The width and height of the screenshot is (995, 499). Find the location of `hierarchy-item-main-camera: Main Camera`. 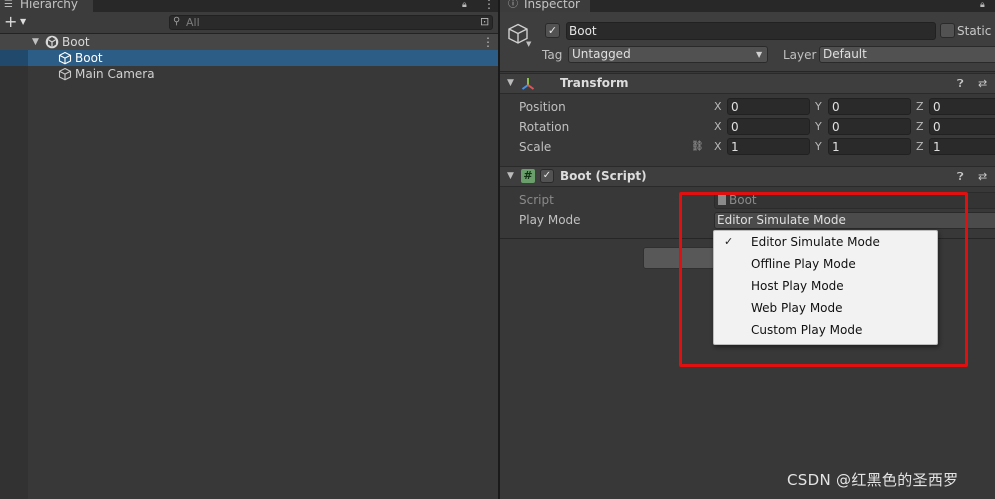

hierarchy-item-main-camera: Main Camera is located at coordinates (115, 74).